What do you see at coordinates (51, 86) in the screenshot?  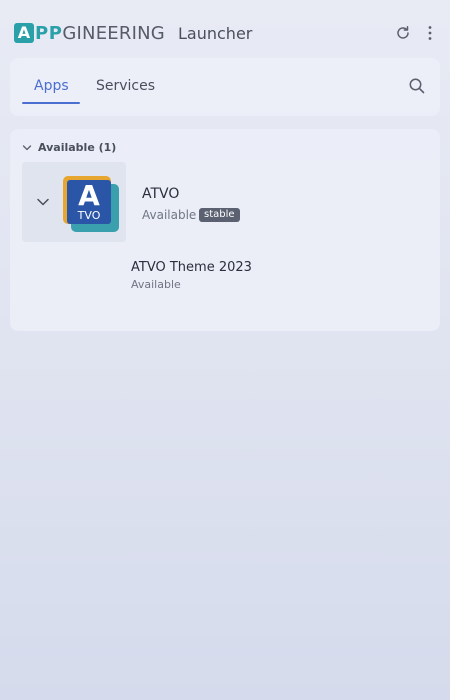 I see `tab-apps: Apps` at bounding box center [51, 86].